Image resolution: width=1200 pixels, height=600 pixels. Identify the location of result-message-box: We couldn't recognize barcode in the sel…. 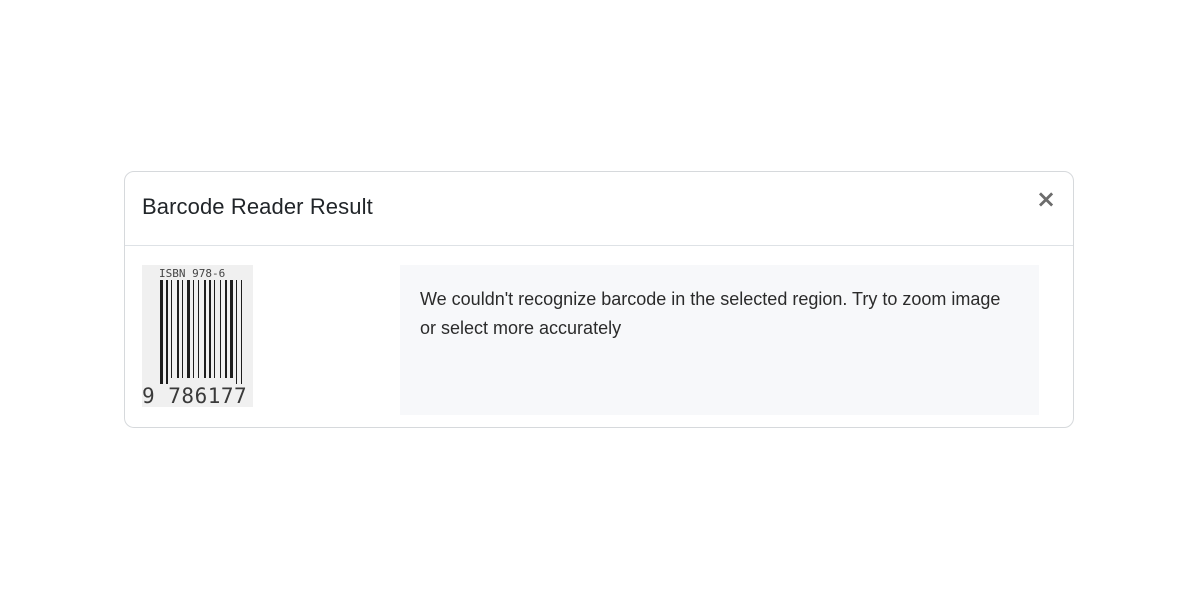
(719, 340).